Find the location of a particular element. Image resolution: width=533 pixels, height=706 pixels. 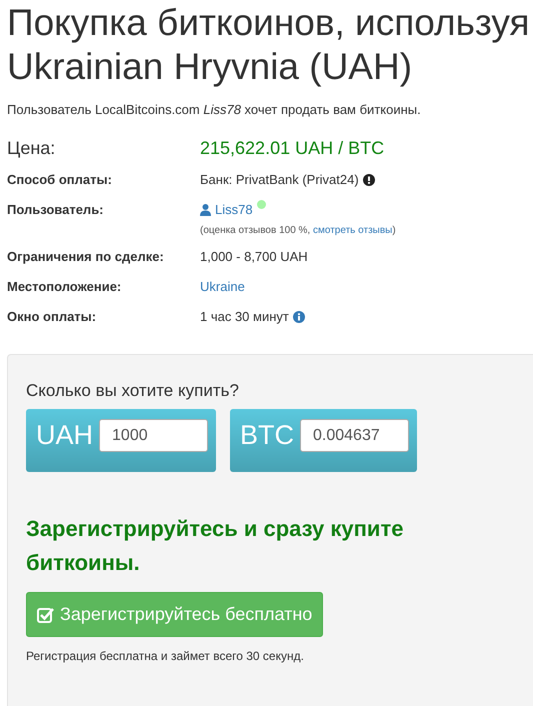

detail-label: Местоположение: is located at coordinates (64, 287).